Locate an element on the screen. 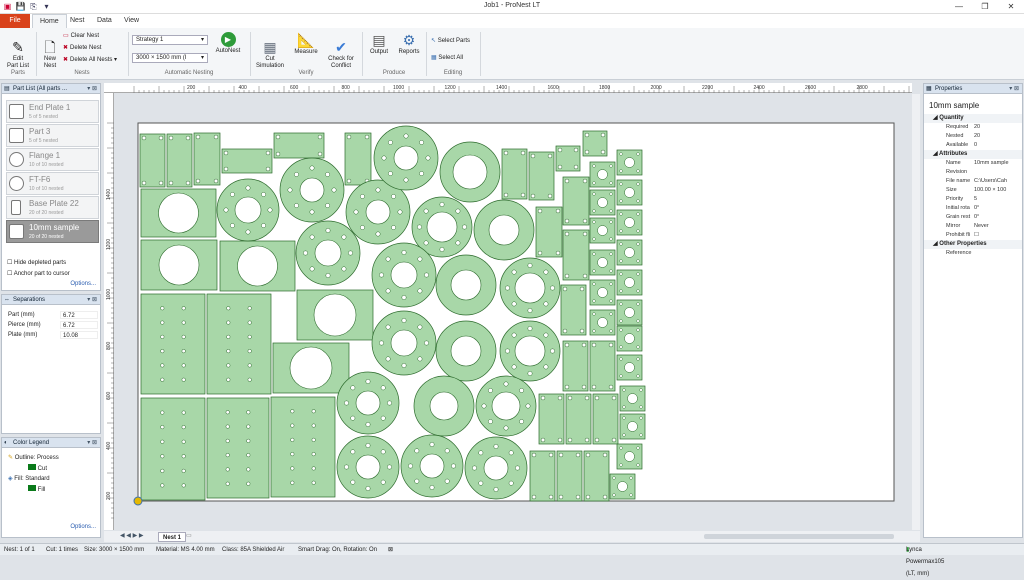 The image size is (1024, 580). list-item: FT-F6 10 of 10 nested is located at coordinates (52, 183).